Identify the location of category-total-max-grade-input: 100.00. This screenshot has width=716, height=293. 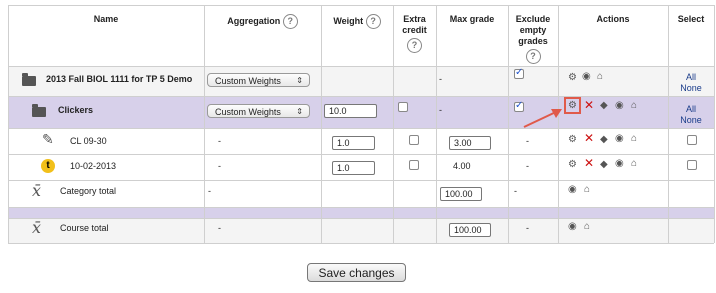
(461, 194).